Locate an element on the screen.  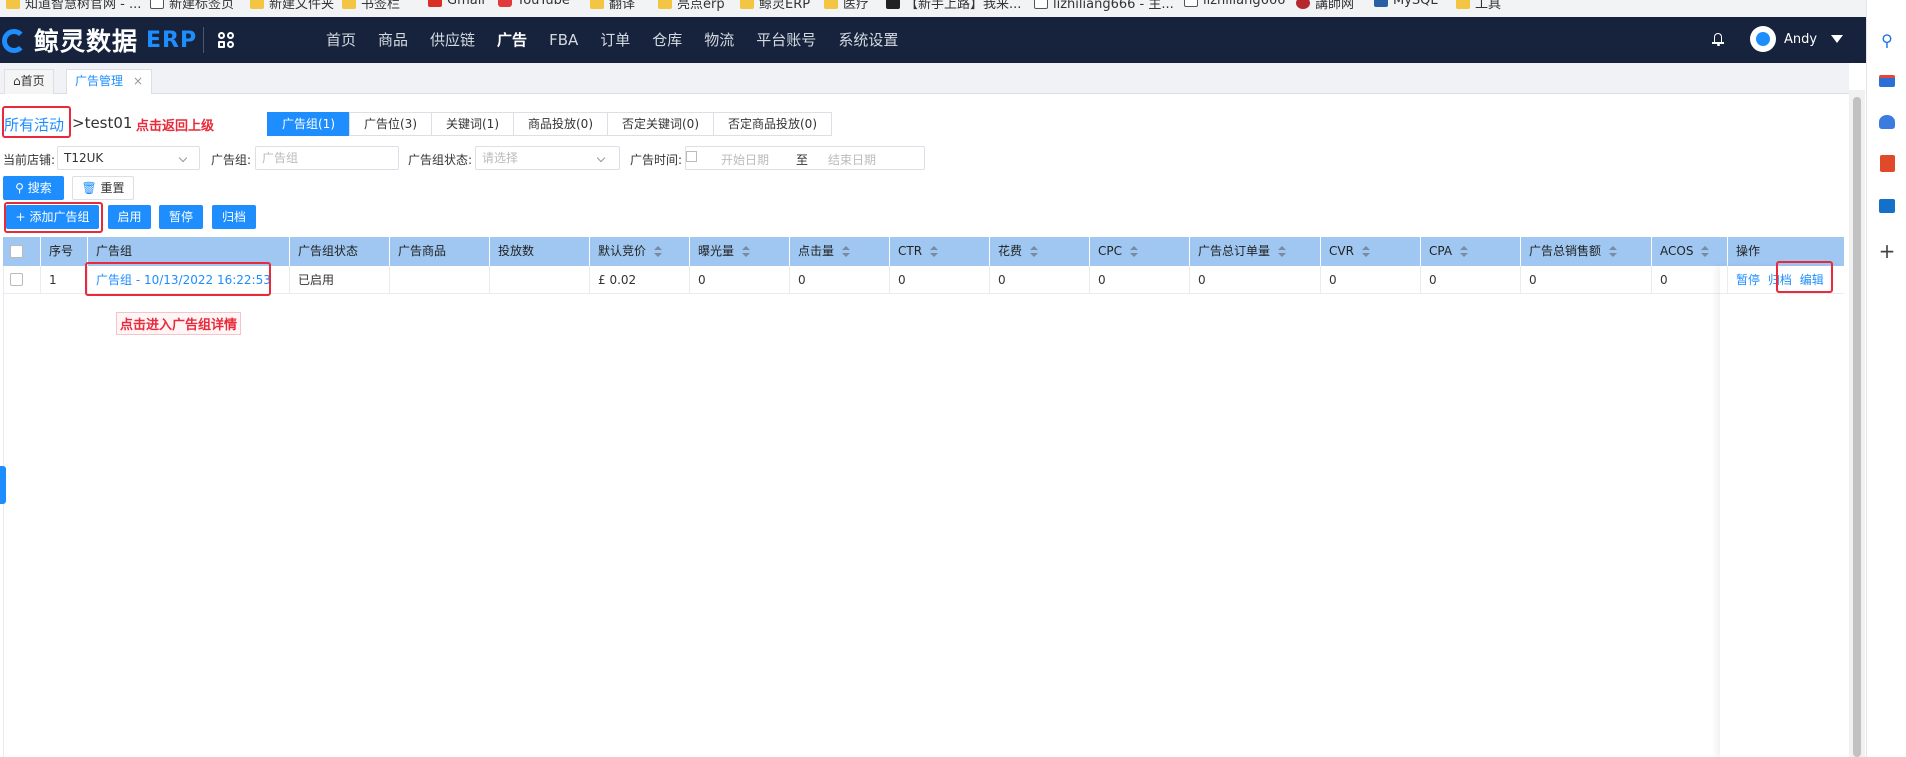
toolbox-icon is located at coordinates (1887, 81).